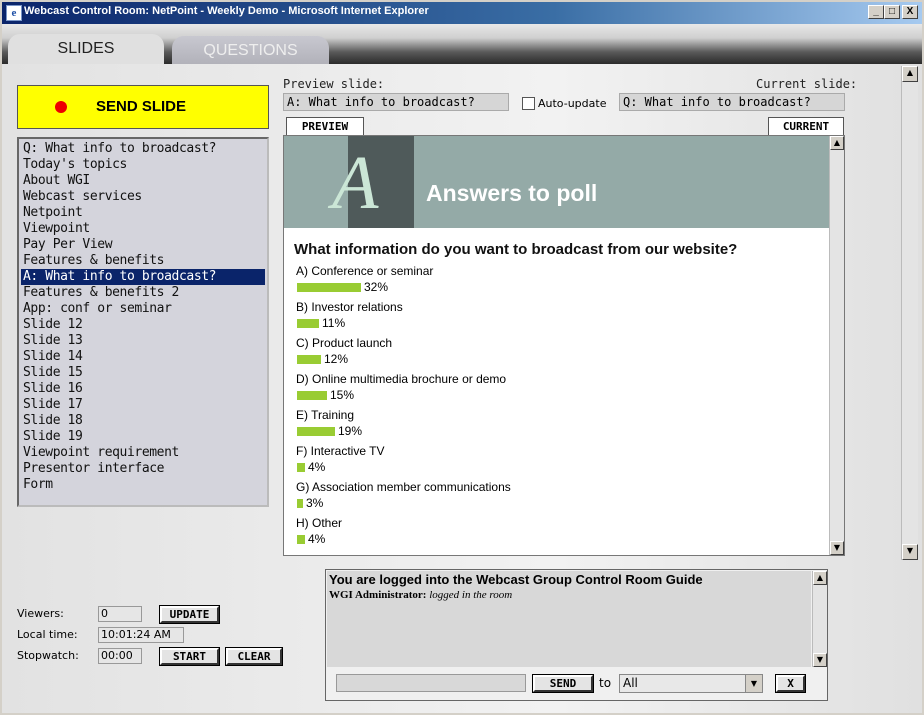  Describe the element at coordinates (143, 213) in the screenshot. I see `slide-list-item: Netpoint` at that location.